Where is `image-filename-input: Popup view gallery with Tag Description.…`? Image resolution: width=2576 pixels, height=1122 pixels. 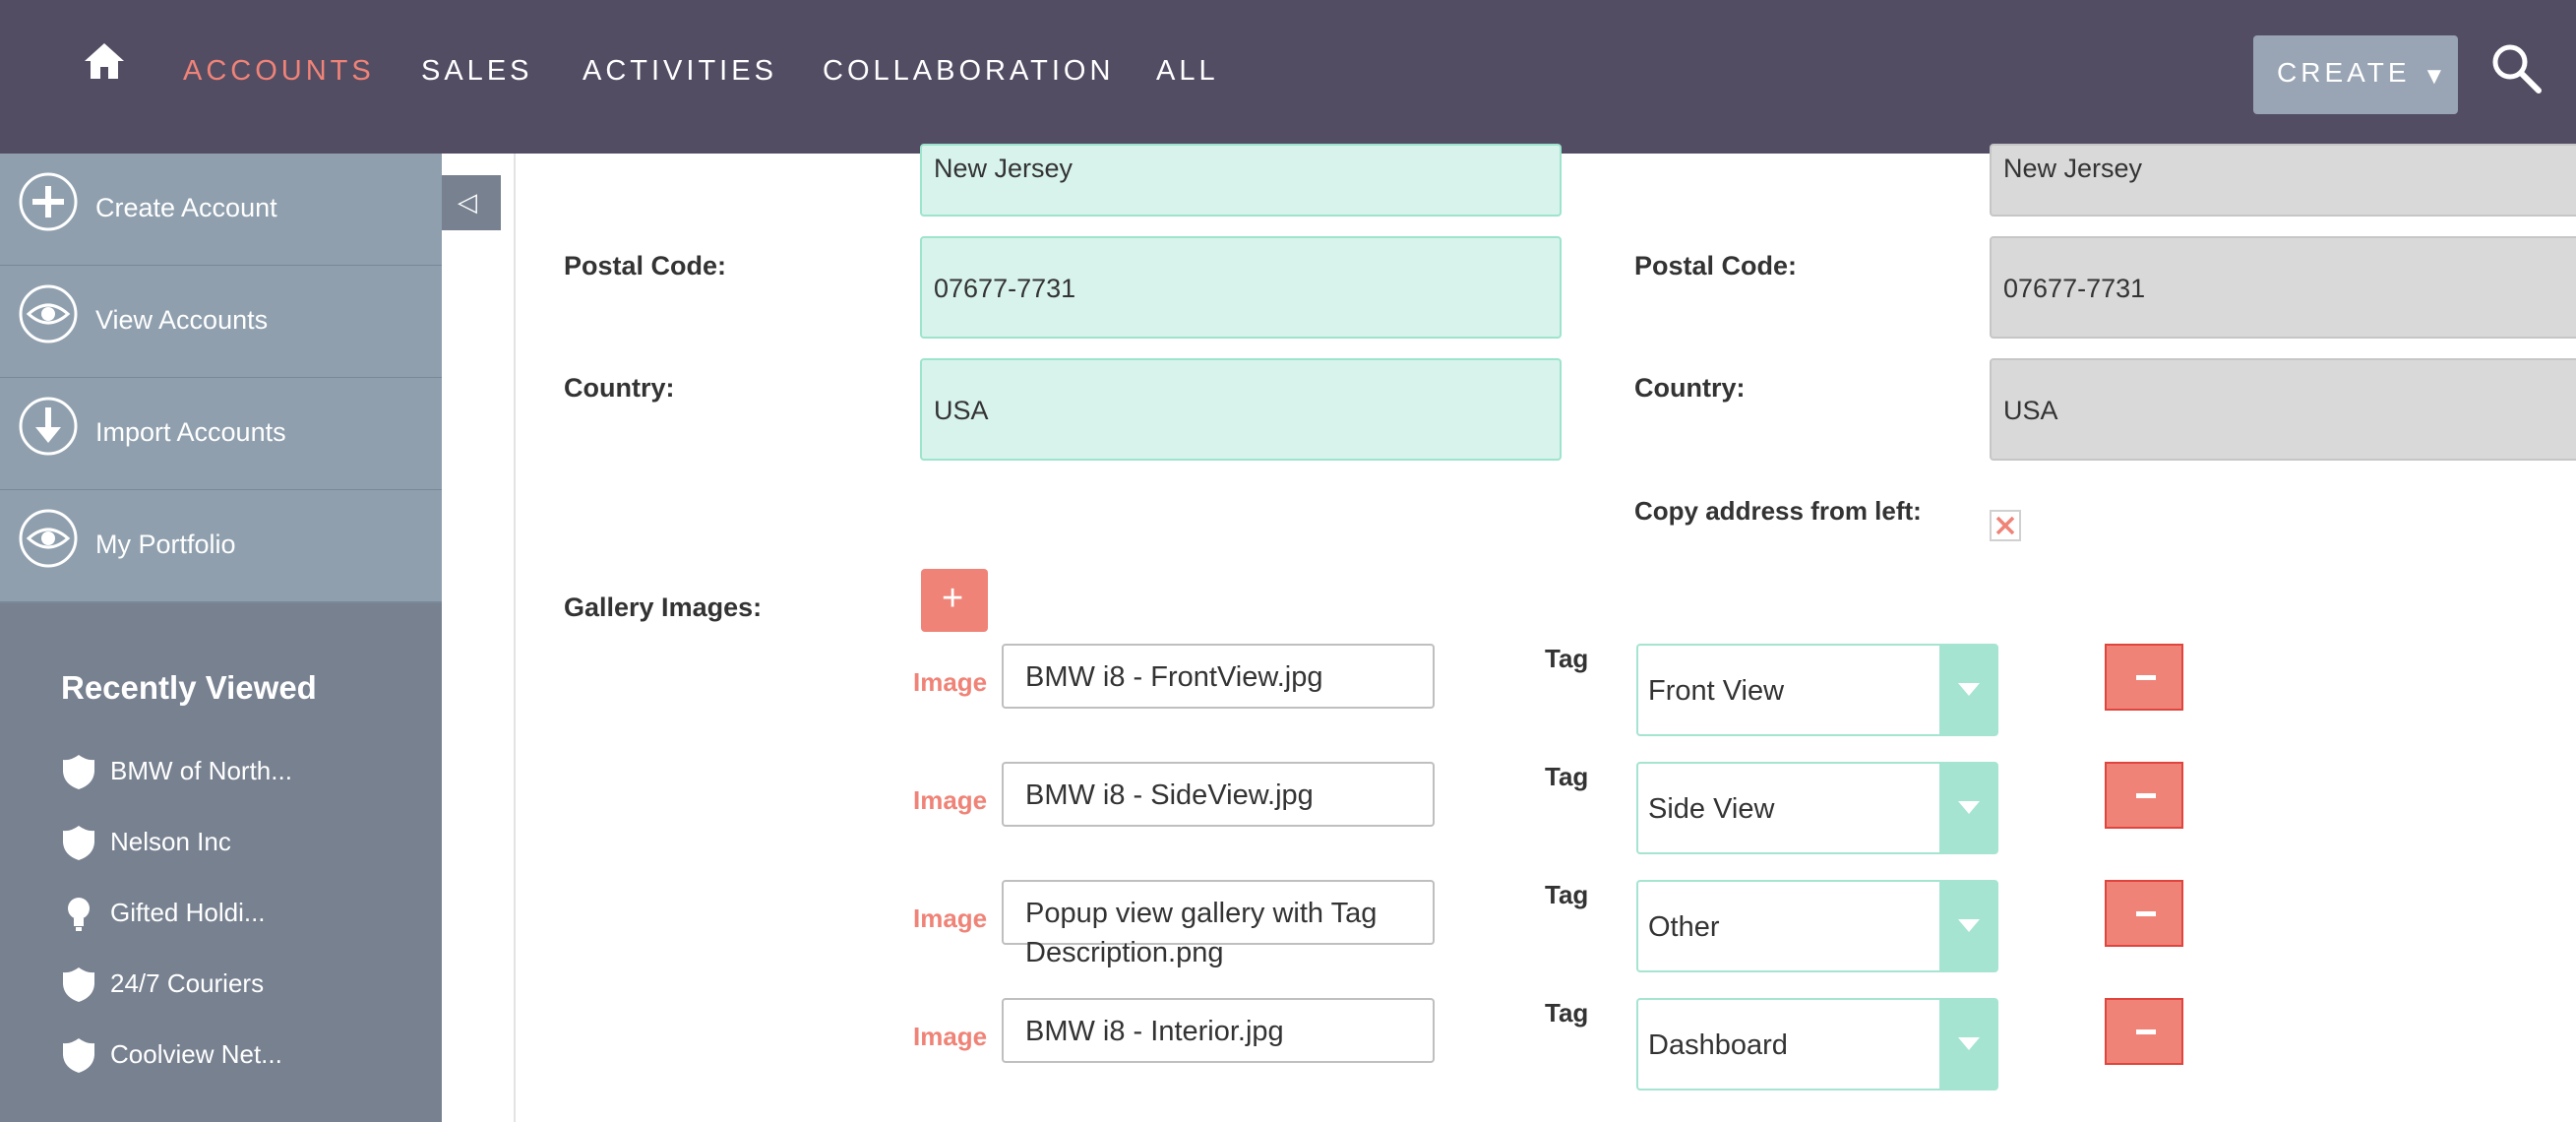
image-filename-input: Popup view gallery with Tag Description.… is located at coordinates (1218, 924).